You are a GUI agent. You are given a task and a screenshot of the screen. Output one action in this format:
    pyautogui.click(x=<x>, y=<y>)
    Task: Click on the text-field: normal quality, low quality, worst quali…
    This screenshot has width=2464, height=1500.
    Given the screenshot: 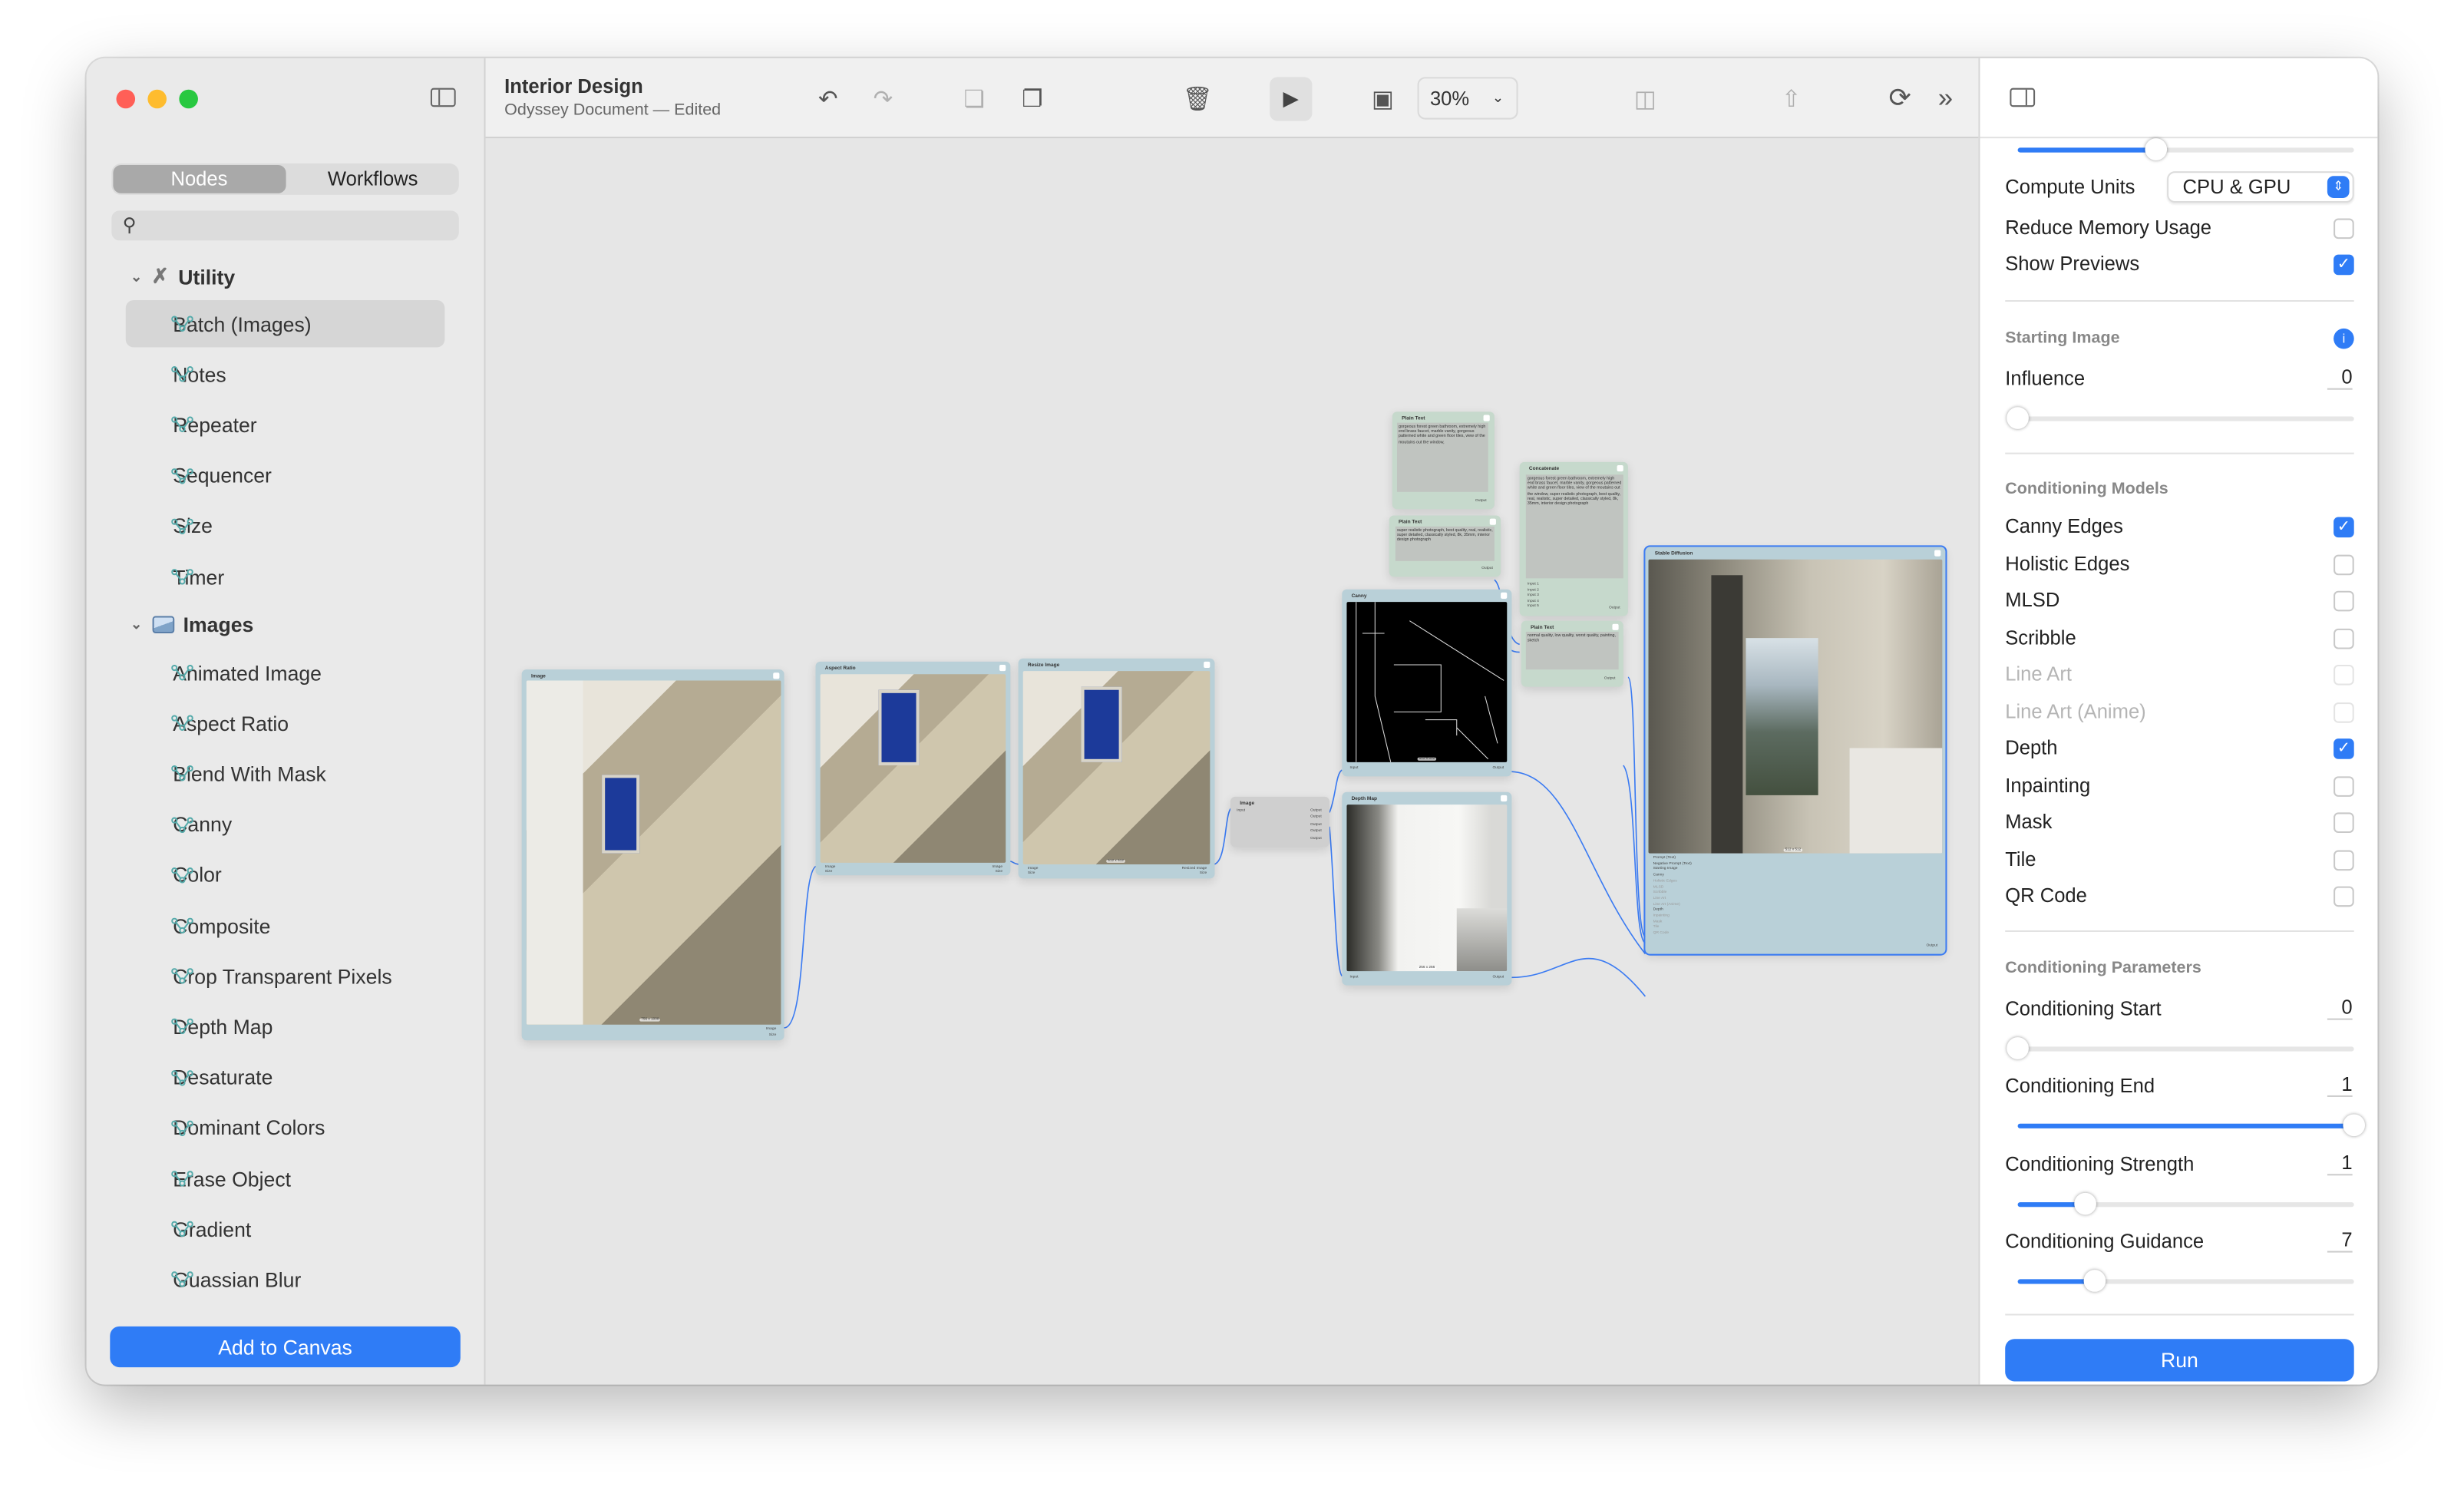 What is the action you would take?
    pyautogui.click(x=1572, y=650)
    